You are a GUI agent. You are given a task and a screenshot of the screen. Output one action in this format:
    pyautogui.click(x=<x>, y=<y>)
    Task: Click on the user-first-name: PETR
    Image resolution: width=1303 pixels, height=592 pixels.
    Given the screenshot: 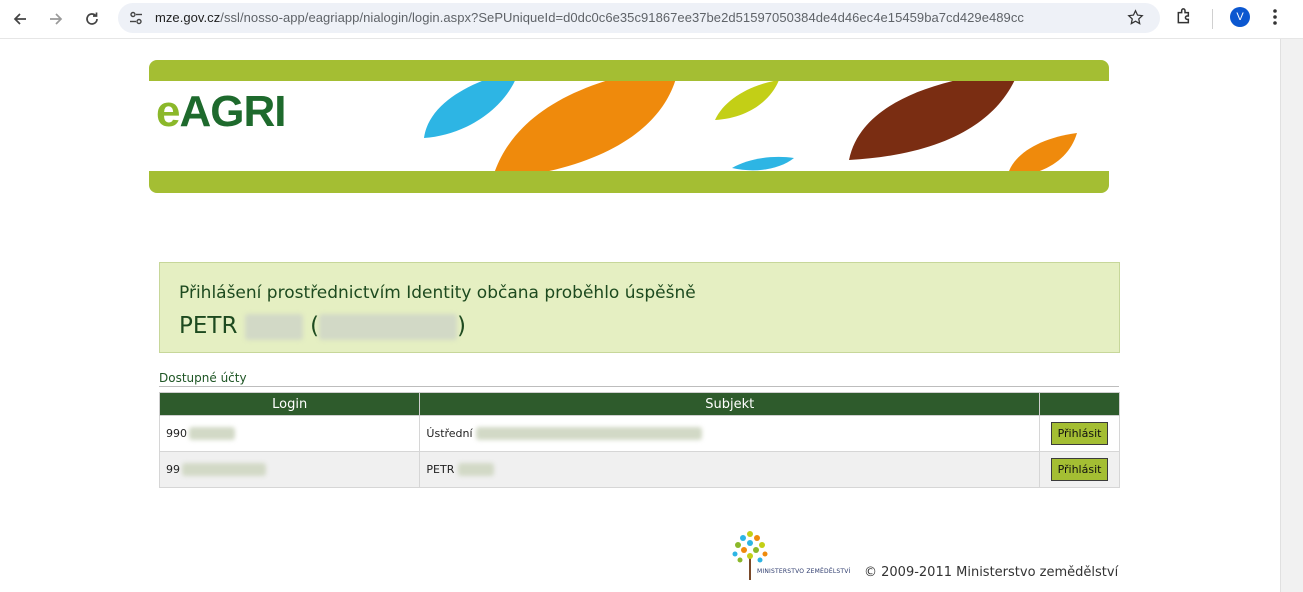 What is the action you would take?
    pyautogui.click(x=208, y=326)
    